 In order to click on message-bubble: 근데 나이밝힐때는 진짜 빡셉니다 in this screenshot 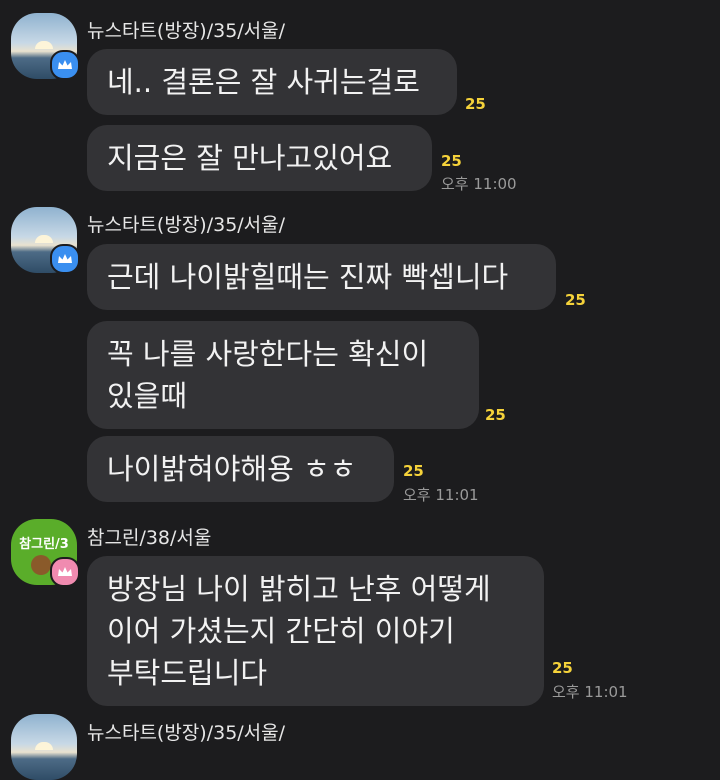, I will do `click(321, 277)`.